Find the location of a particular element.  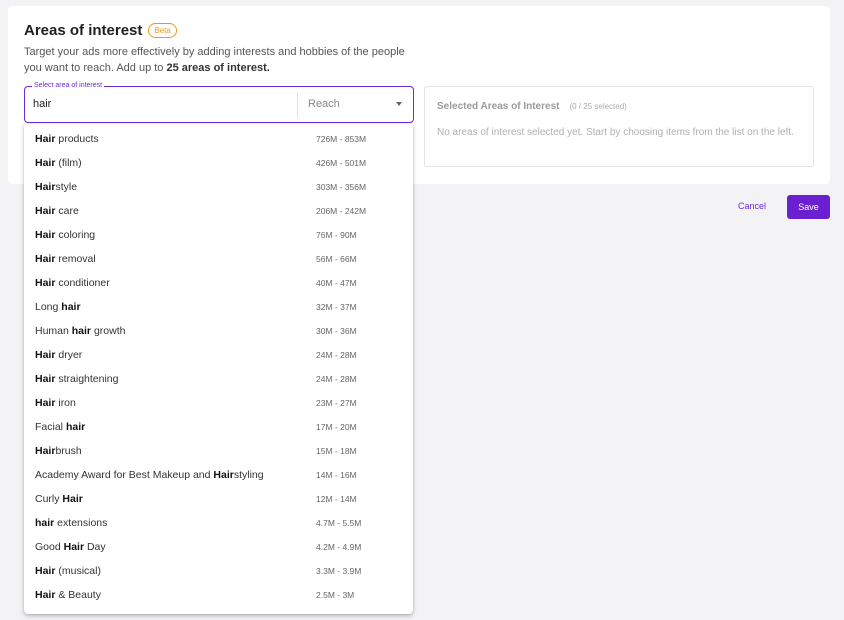

interest-option-reach: 30M - 36M is located at coordinates (336, 331).